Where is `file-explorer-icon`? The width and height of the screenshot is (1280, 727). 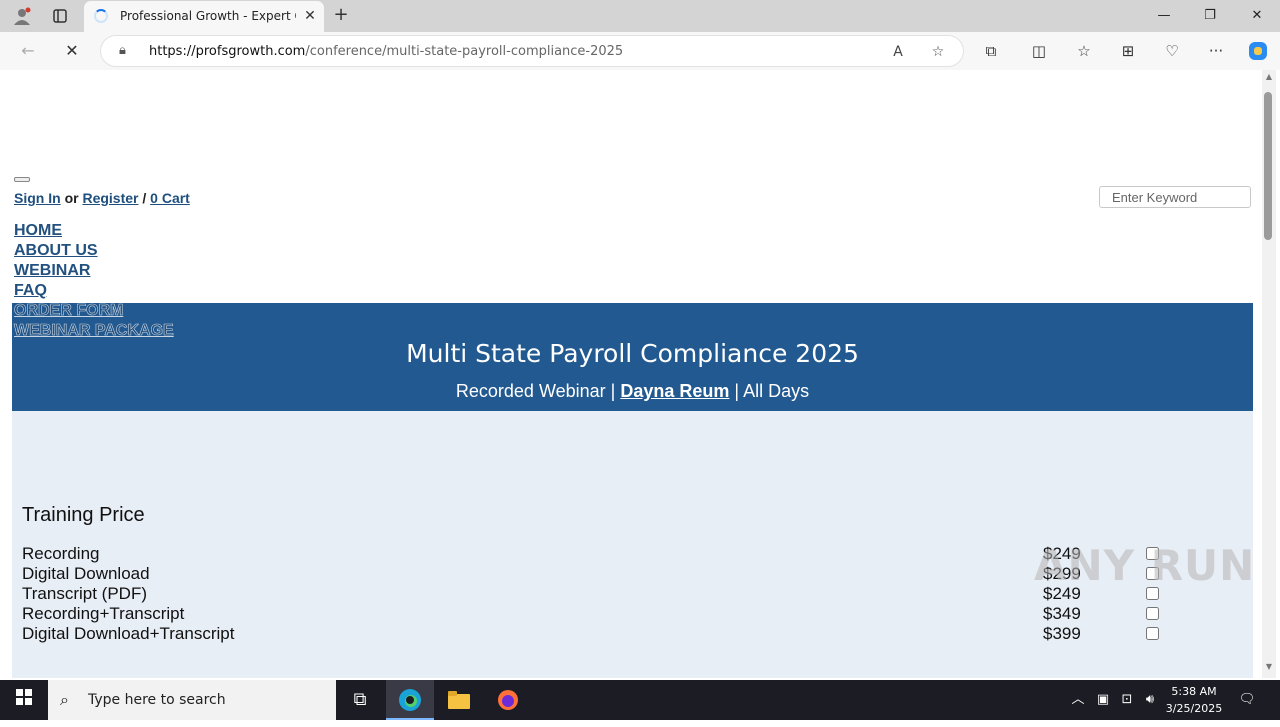 file-explorer-icon is located at coordinates (459, 700).